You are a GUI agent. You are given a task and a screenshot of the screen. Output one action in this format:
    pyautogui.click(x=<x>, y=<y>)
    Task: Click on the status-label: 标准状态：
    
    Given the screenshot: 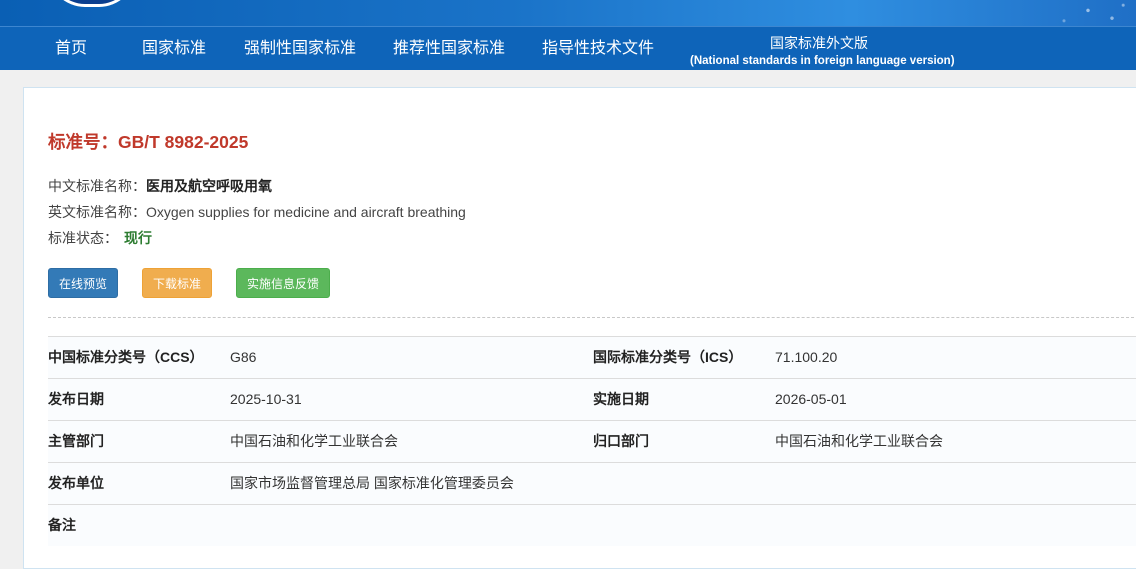 What is the action you would take?
    pyautogui.click(x=83, y=238)
    